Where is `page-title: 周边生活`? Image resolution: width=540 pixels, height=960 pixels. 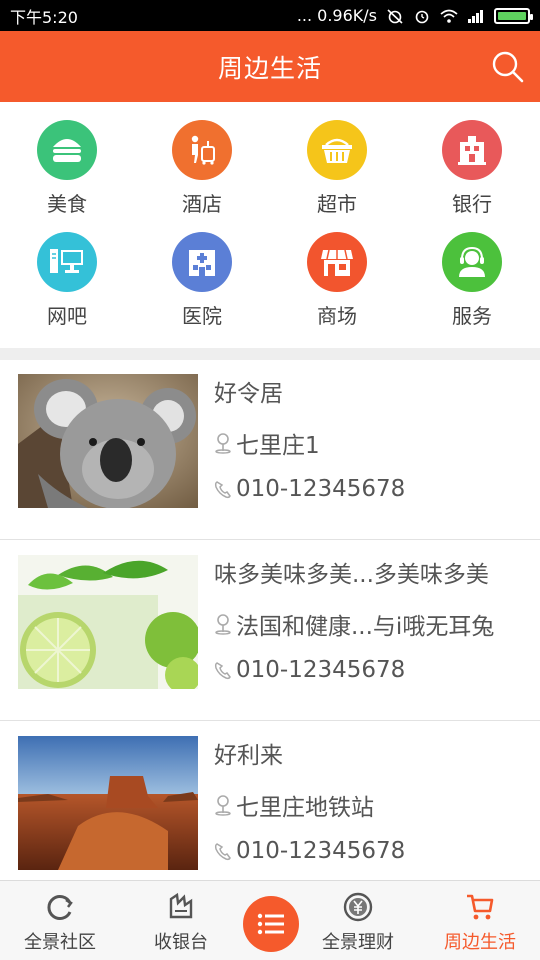 page-title: 周边生活 is located at coordinates (269, 68).